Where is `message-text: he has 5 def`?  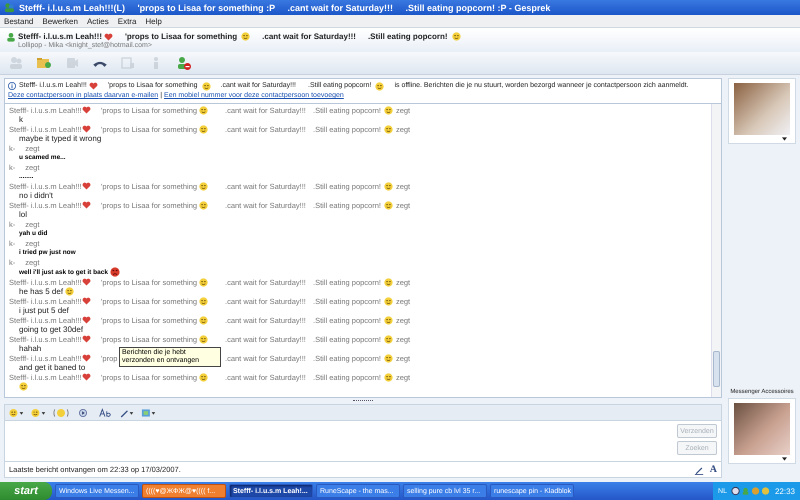
message-text: he has 5 def is located at coordinates (41, 291).